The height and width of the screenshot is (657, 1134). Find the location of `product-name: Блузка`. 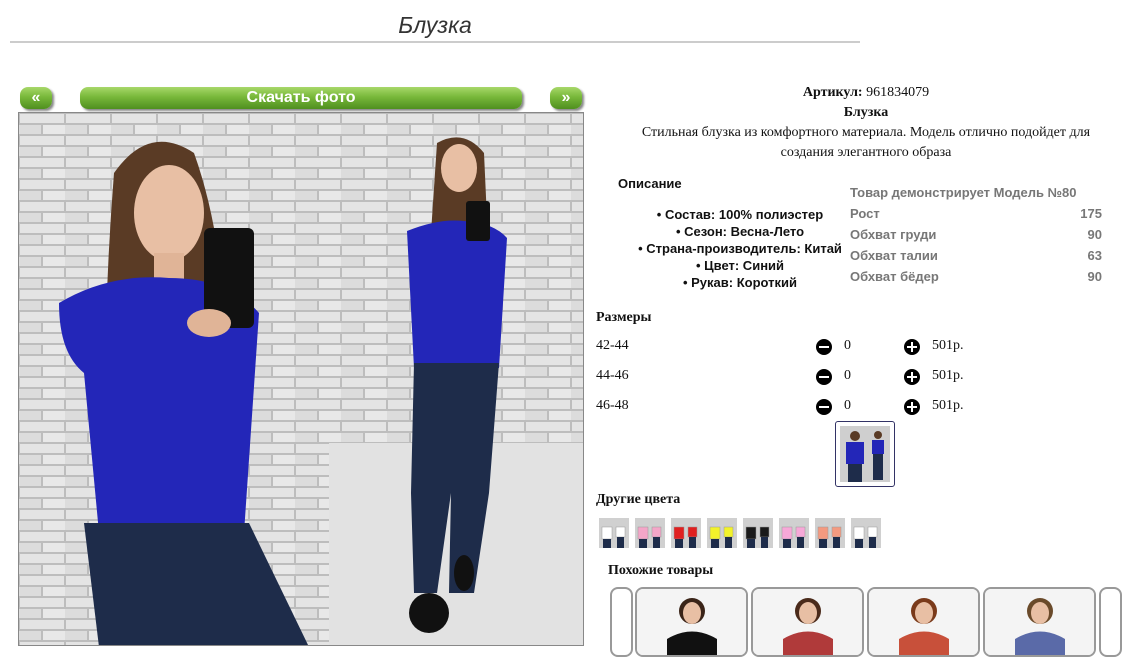

product-name: Блузка is located at coordinates (866, 112).